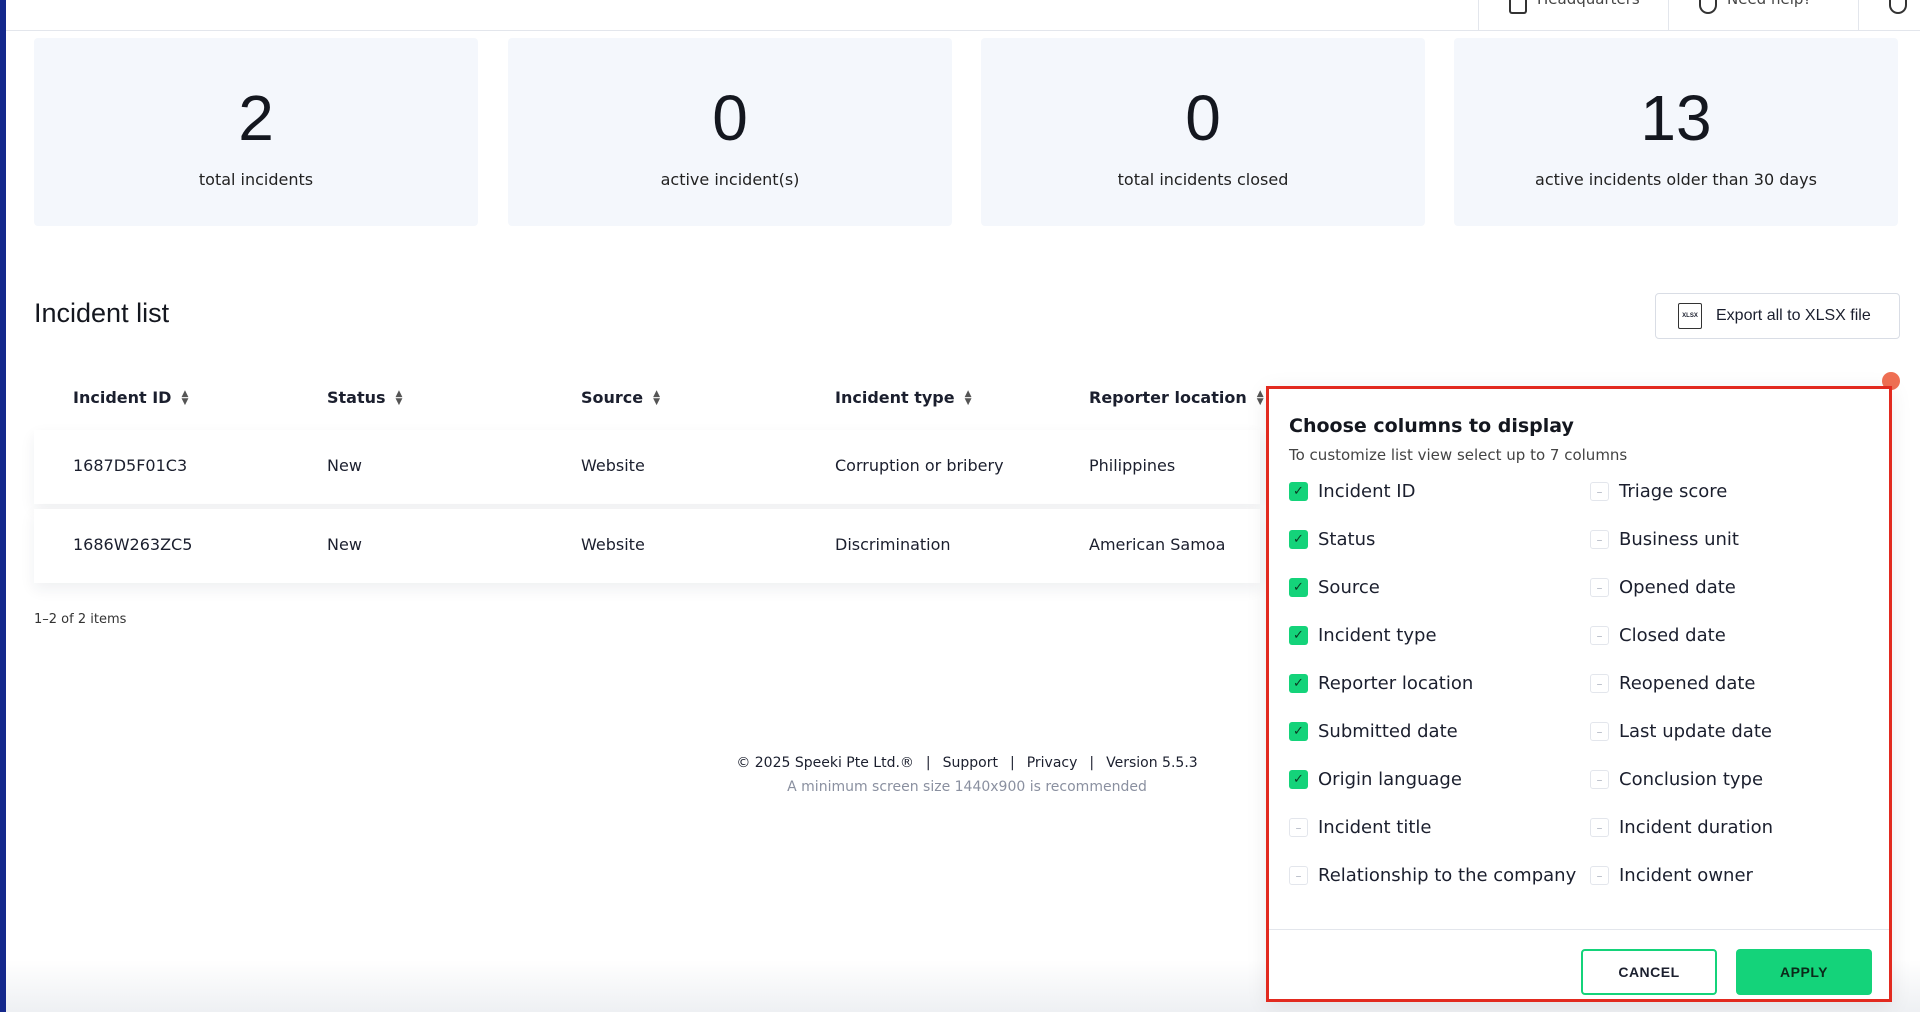 The height and width of the screenshot is (1012, 1920). Describe the element at coordinates (730, 179) in the screenshot. I see `stat-label: active incident(s)` at that location.